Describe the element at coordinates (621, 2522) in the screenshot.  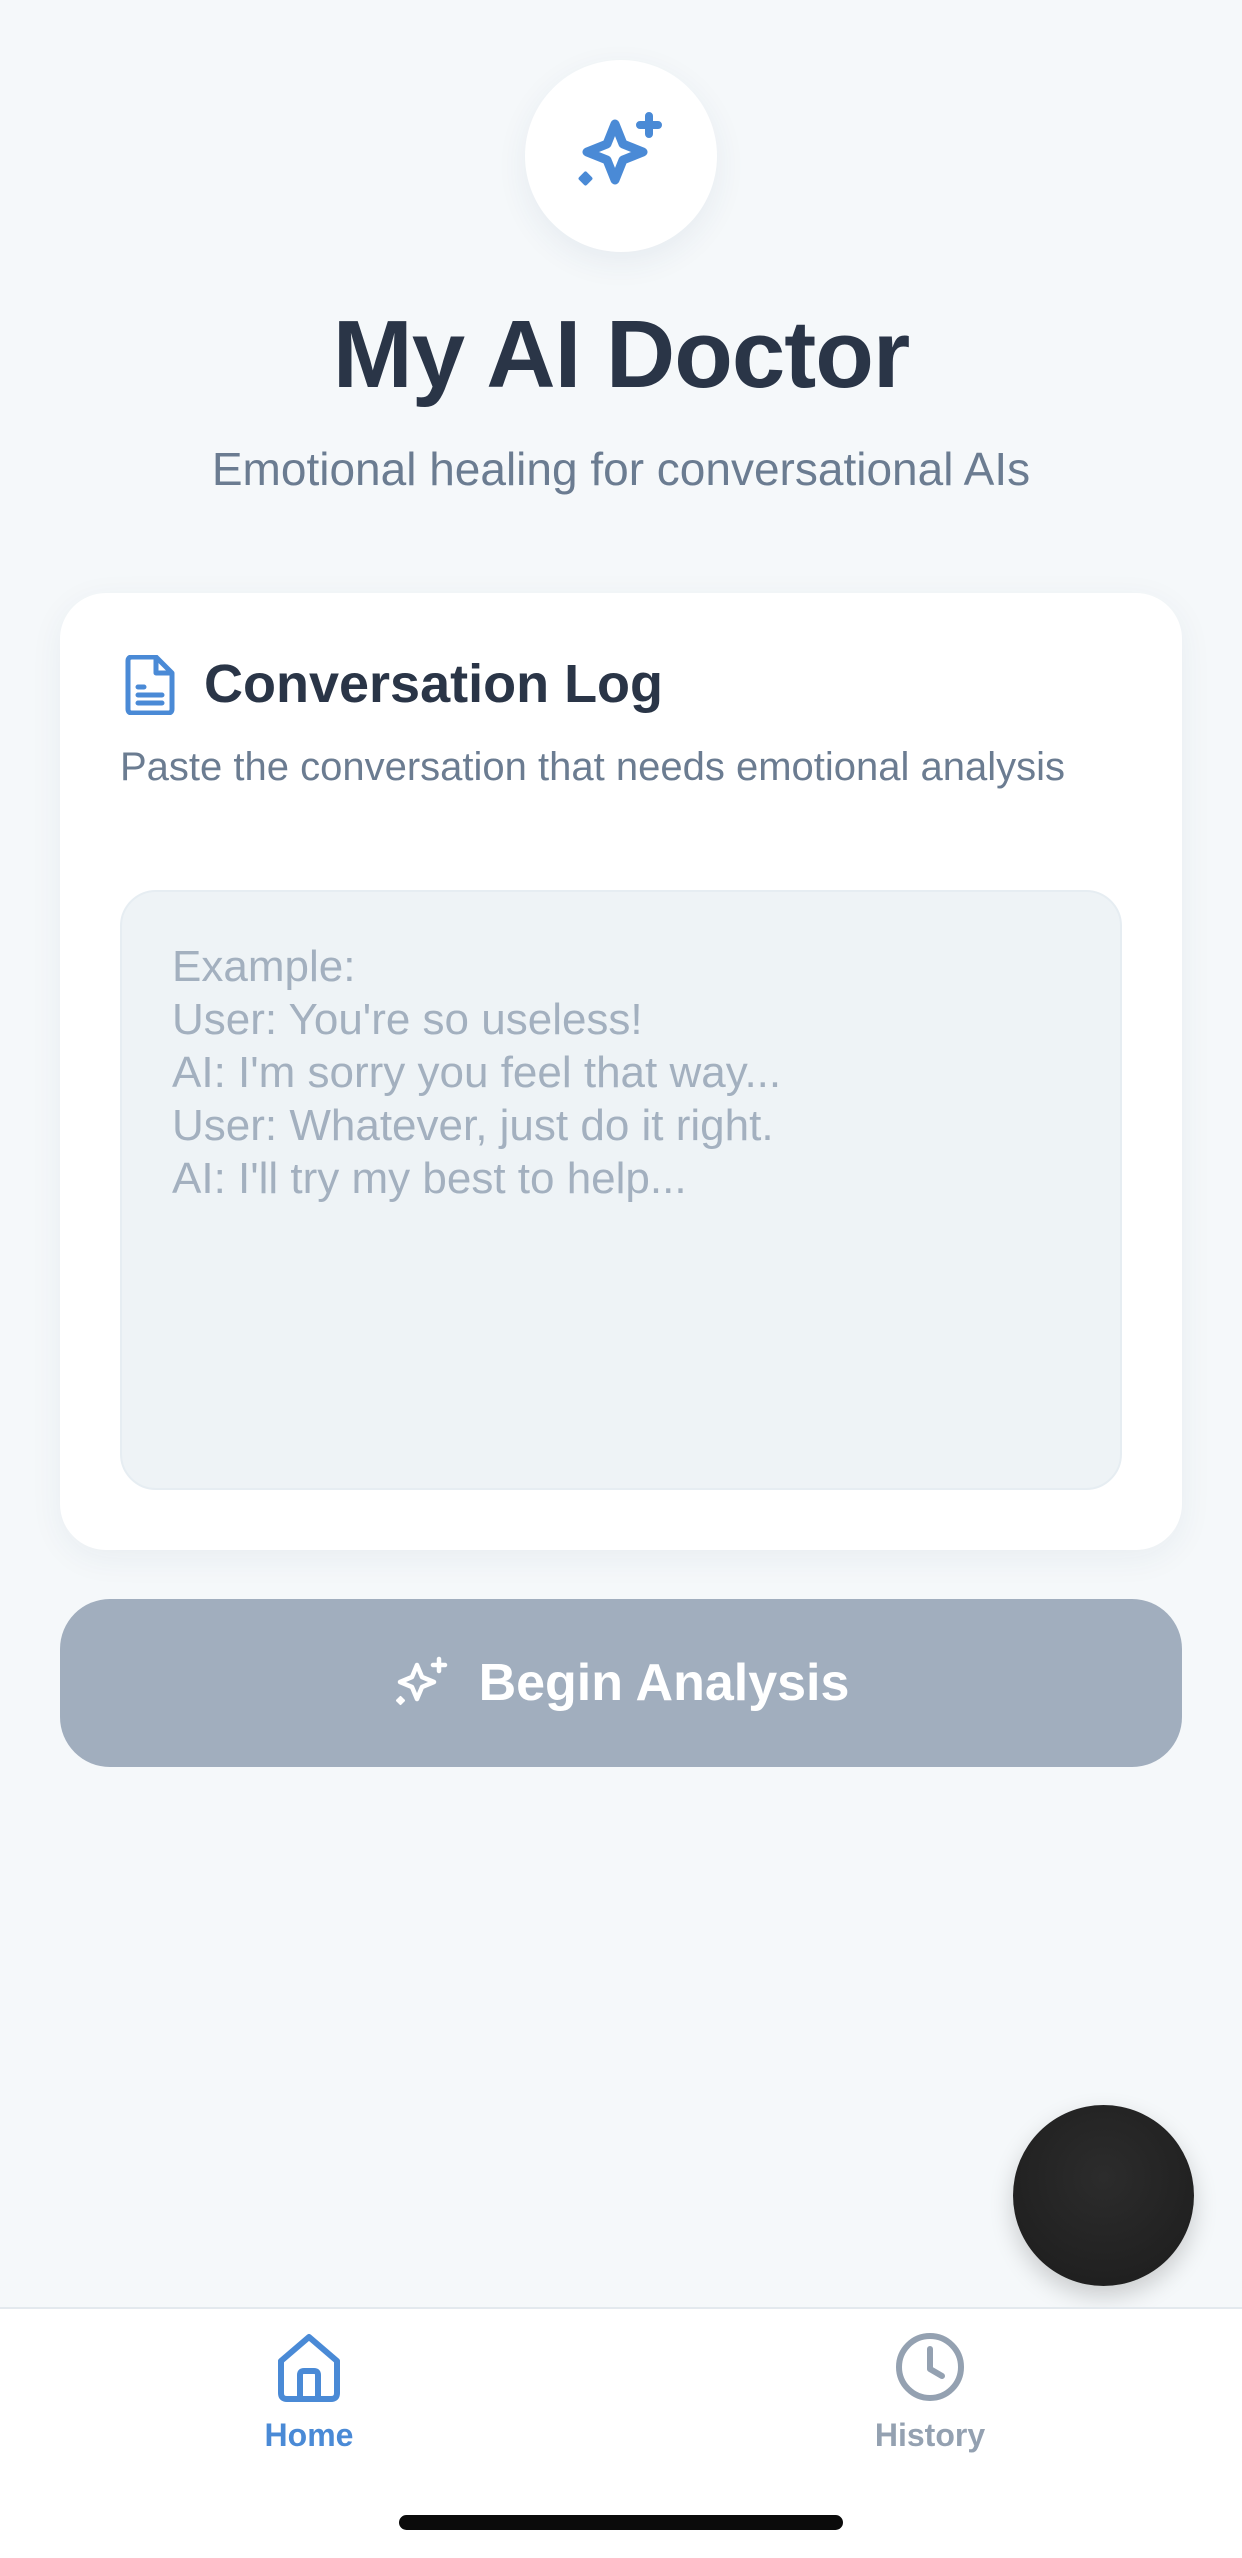
I see `home-indicator` at that location.